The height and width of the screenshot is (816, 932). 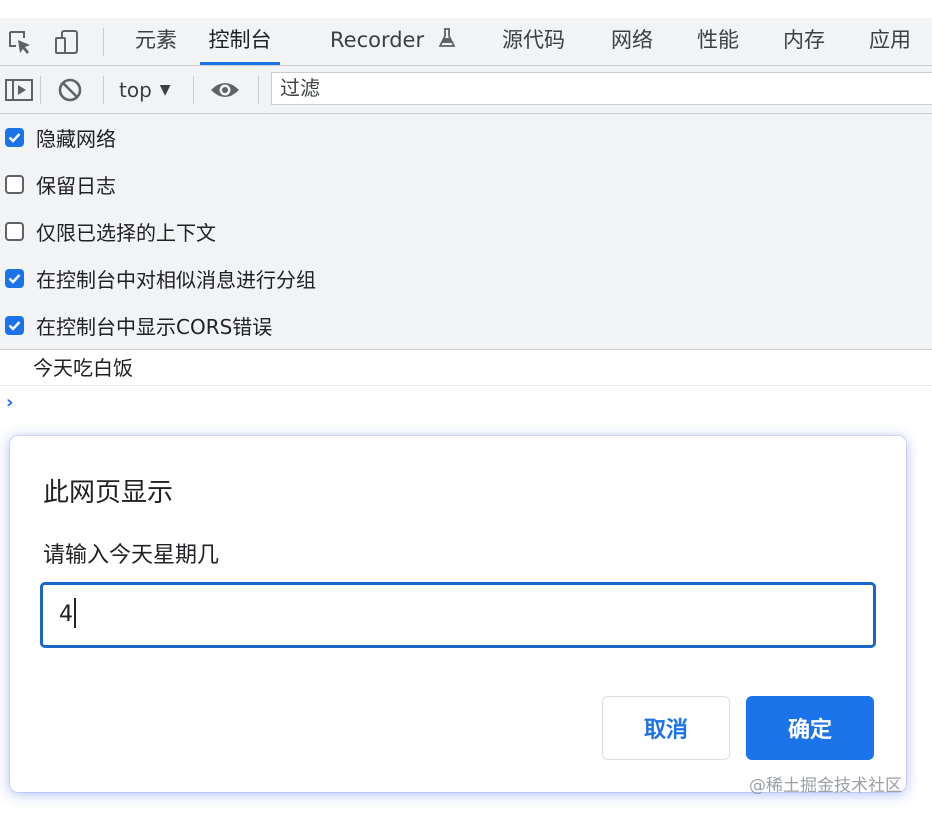 What do you see at coordinates (110, 231) in the screenshot?
I see `setting-selected-context-only: 仅限已选择的上下文` at bounding box center [110, 231].